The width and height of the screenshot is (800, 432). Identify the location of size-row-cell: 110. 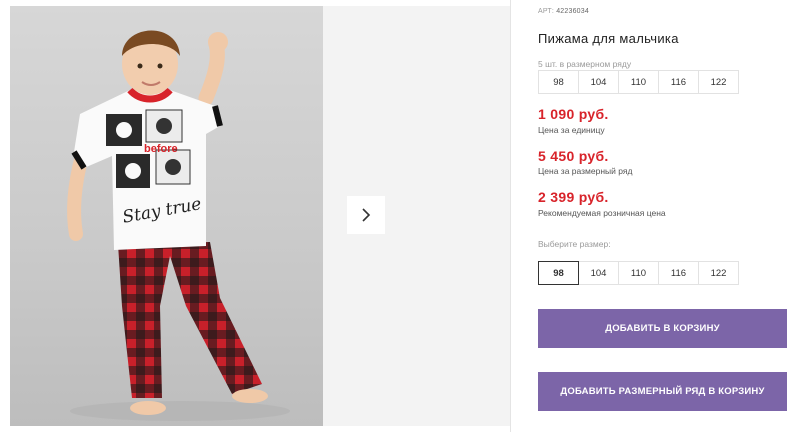
(638, 82).